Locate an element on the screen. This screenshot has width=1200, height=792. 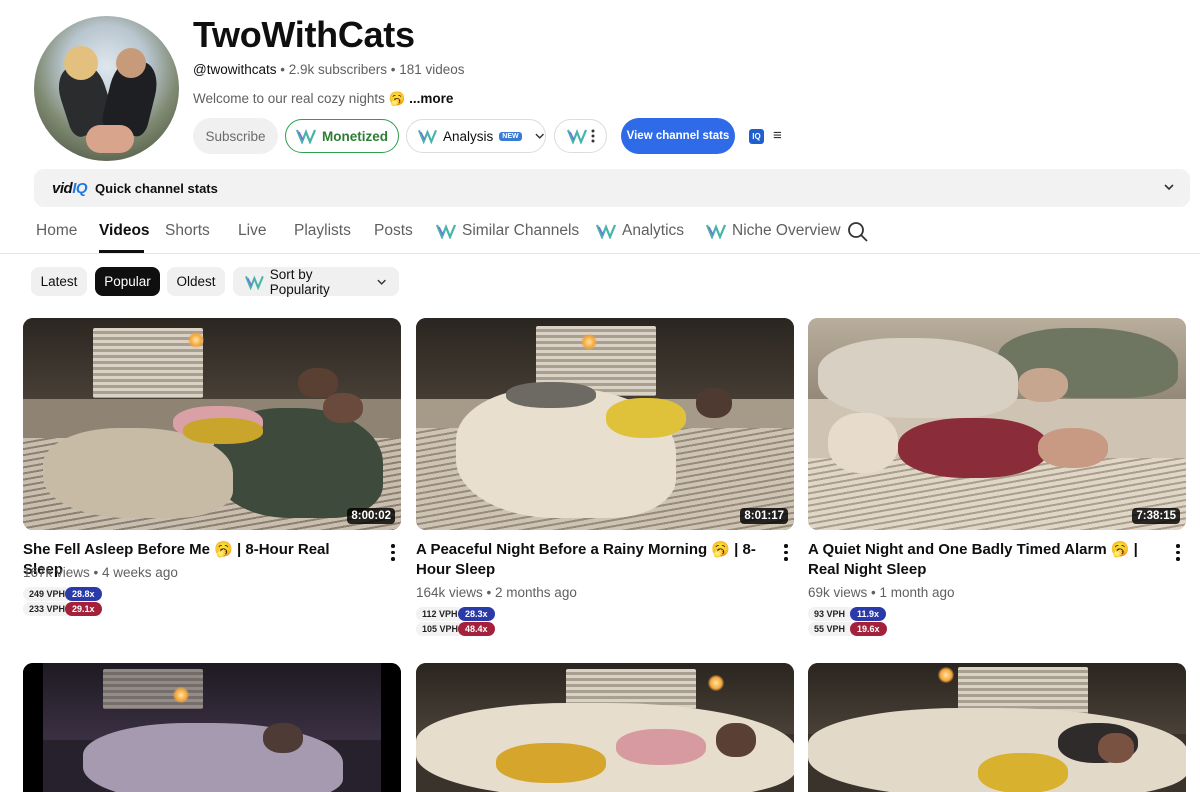
vph-value: 112 VPH is located at coordinates (440, 613).